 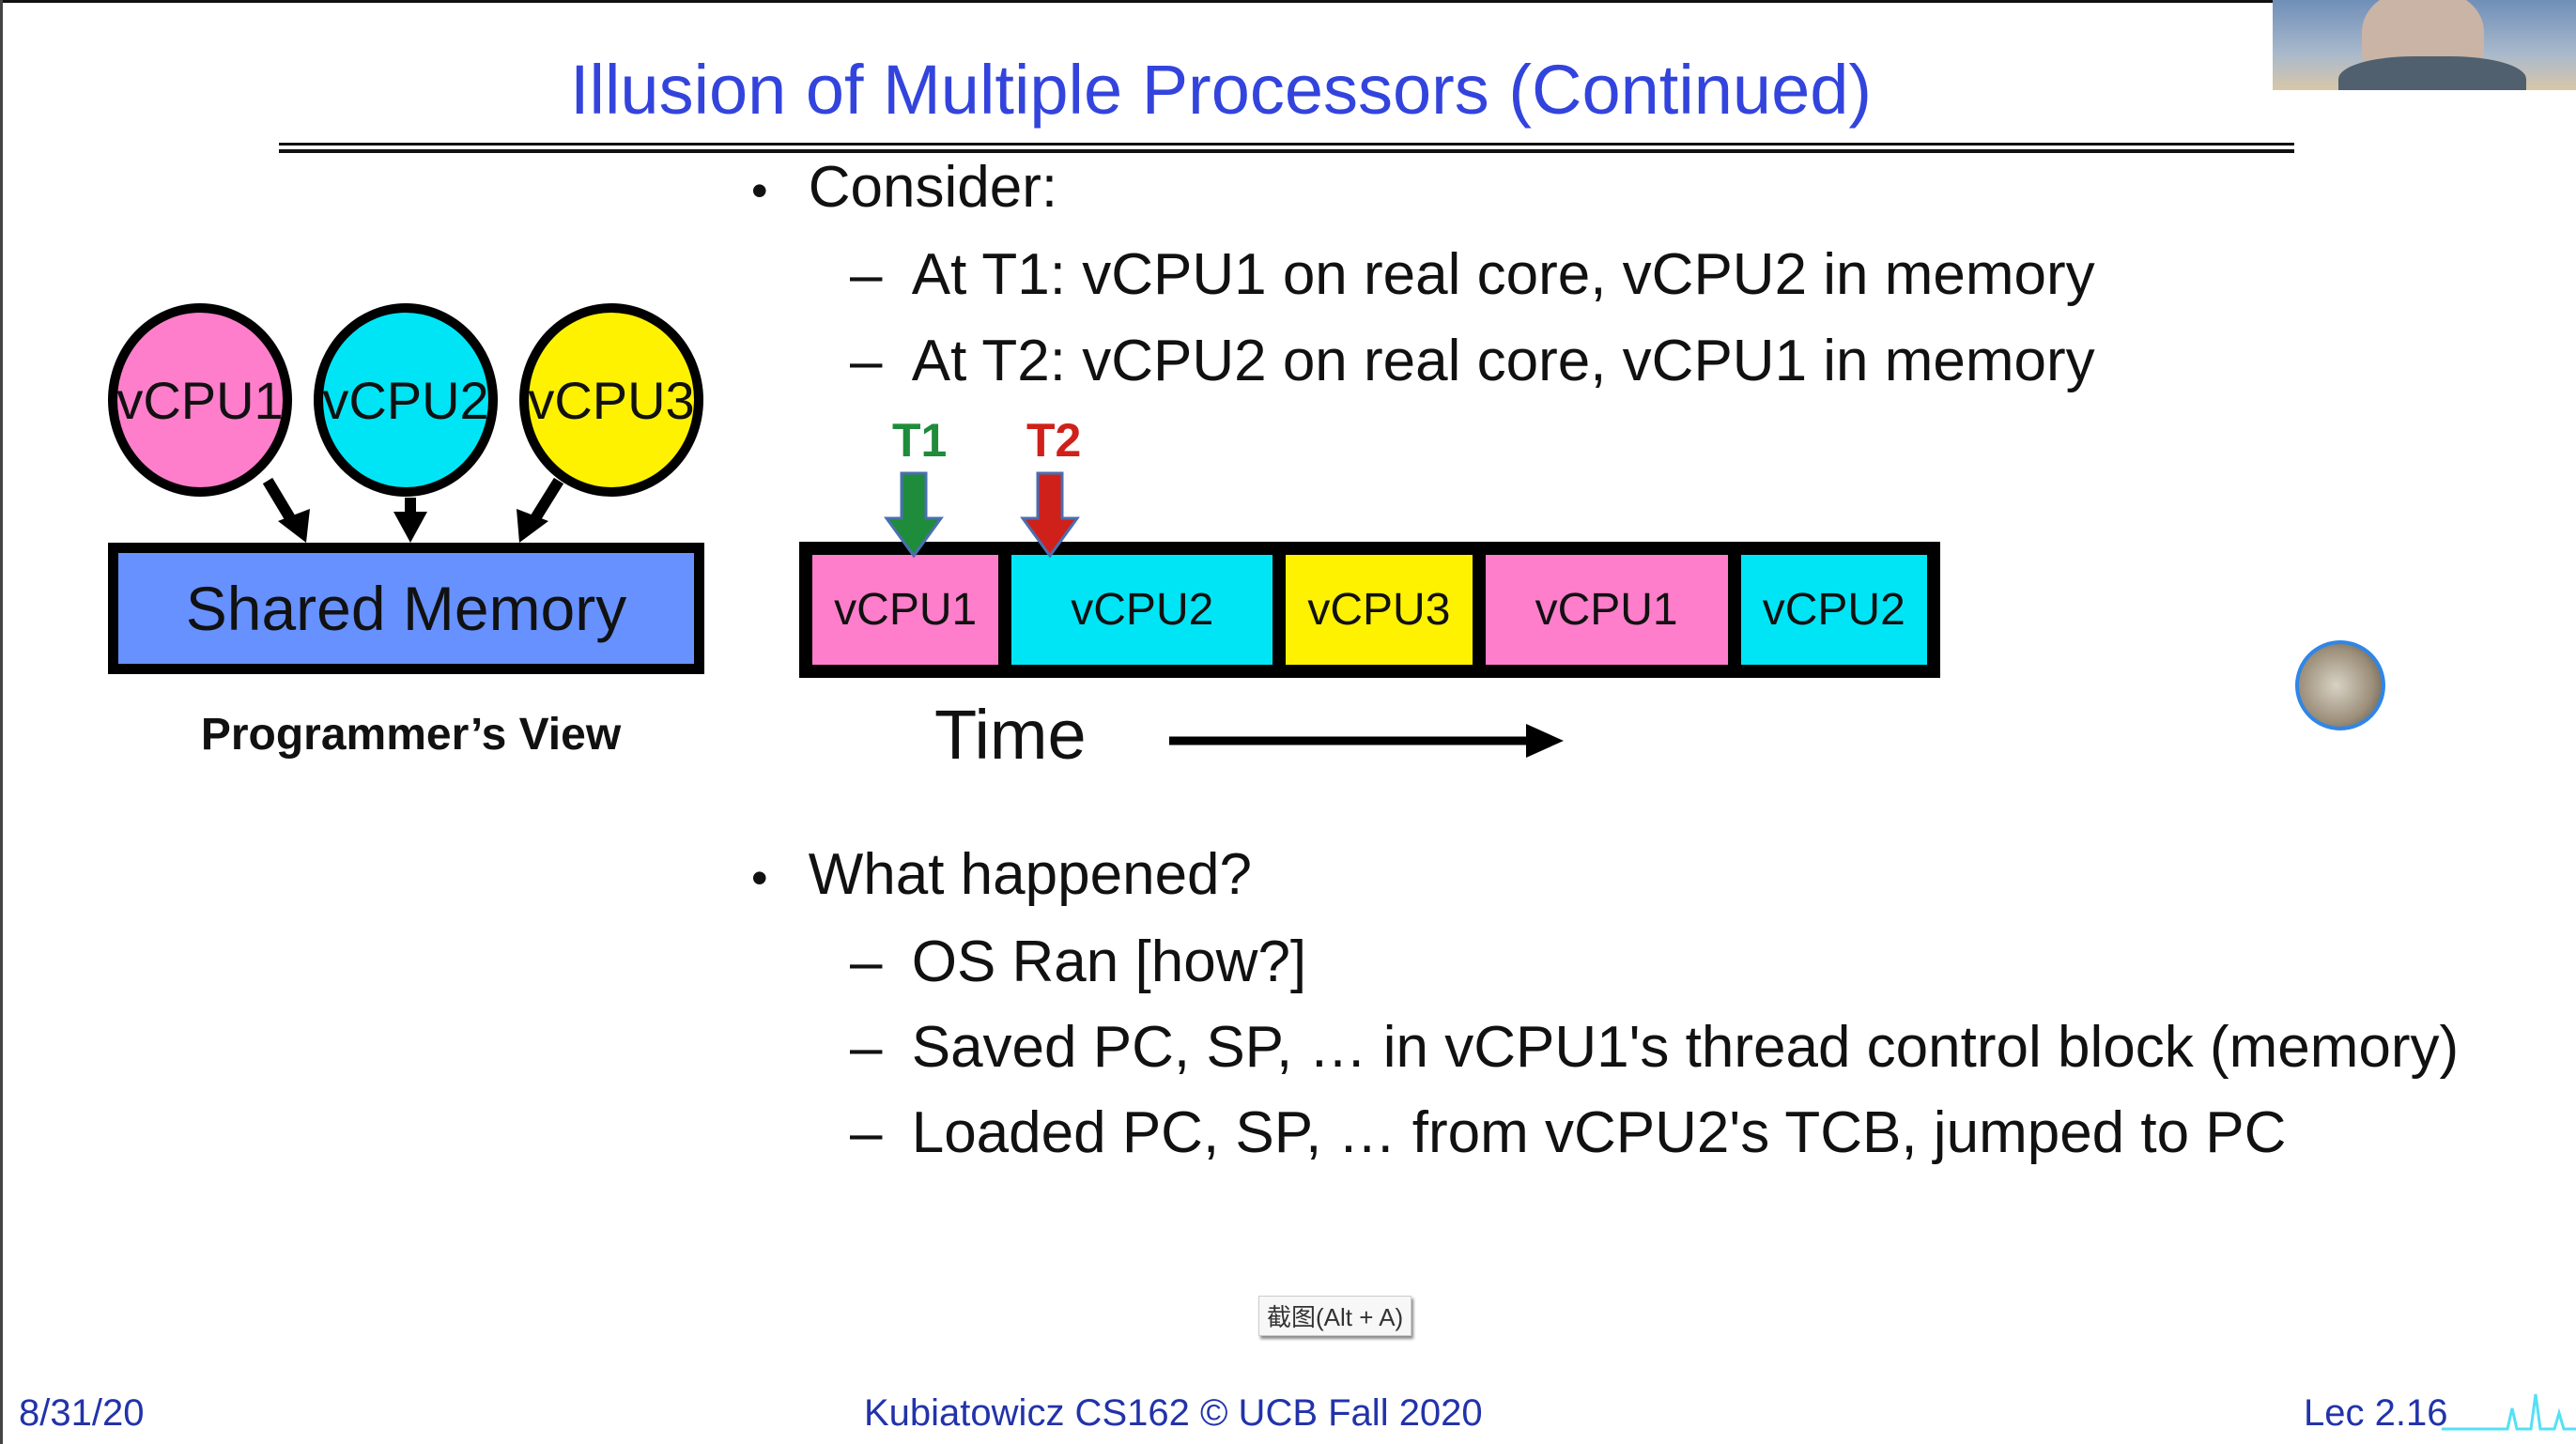 What do you see at coordinates (1010, 735) in the screenshot?
I see `time-label: Time` at bounding box center [1010, 735].